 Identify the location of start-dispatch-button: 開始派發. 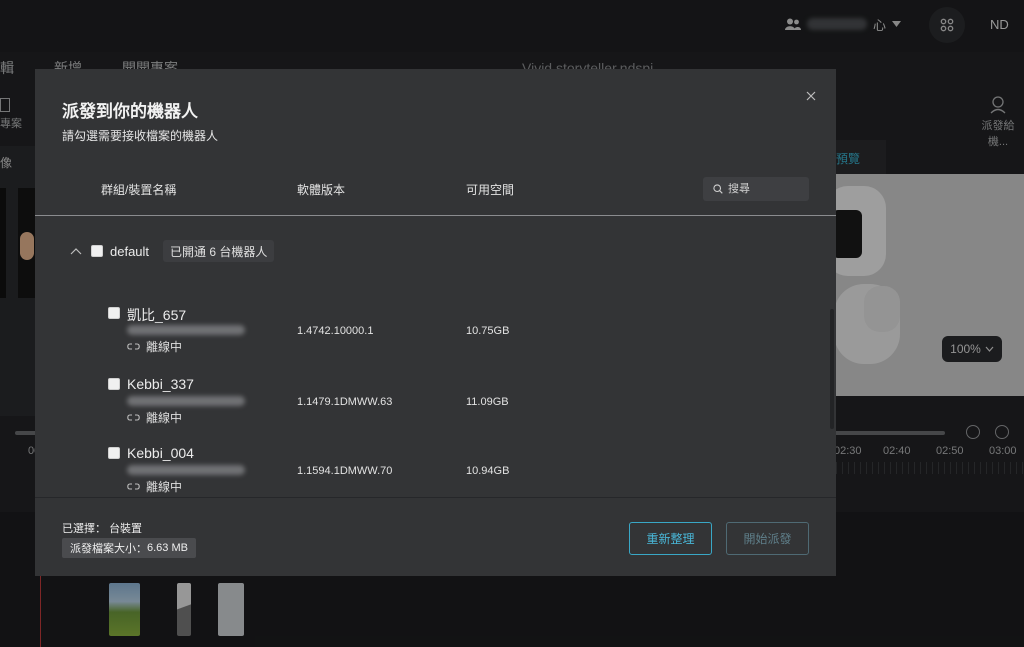
(767, 538).